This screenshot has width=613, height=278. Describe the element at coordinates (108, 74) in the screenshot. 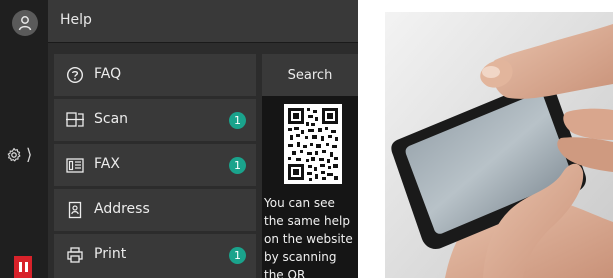

I see `menu-item-label: FAQ` at that location.